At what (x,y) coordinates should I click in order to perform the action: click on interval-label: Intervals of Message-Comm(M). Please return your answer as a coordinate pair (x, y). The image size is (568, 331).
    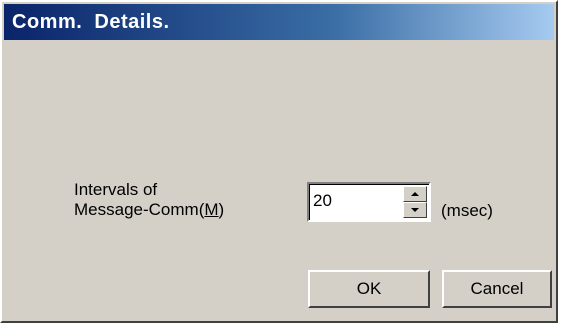
    Looking at the image, I should click on (149, 200).